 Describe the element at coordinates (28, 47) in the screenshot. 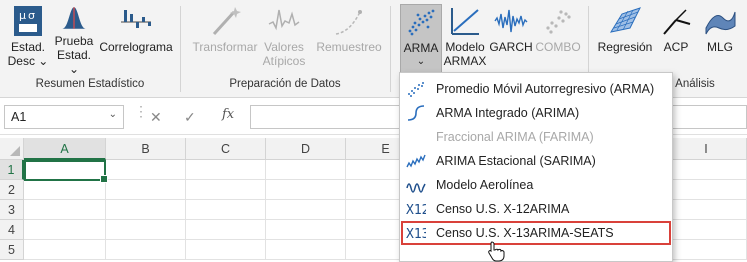

I see `estad-label-1: Estad.` at that location.